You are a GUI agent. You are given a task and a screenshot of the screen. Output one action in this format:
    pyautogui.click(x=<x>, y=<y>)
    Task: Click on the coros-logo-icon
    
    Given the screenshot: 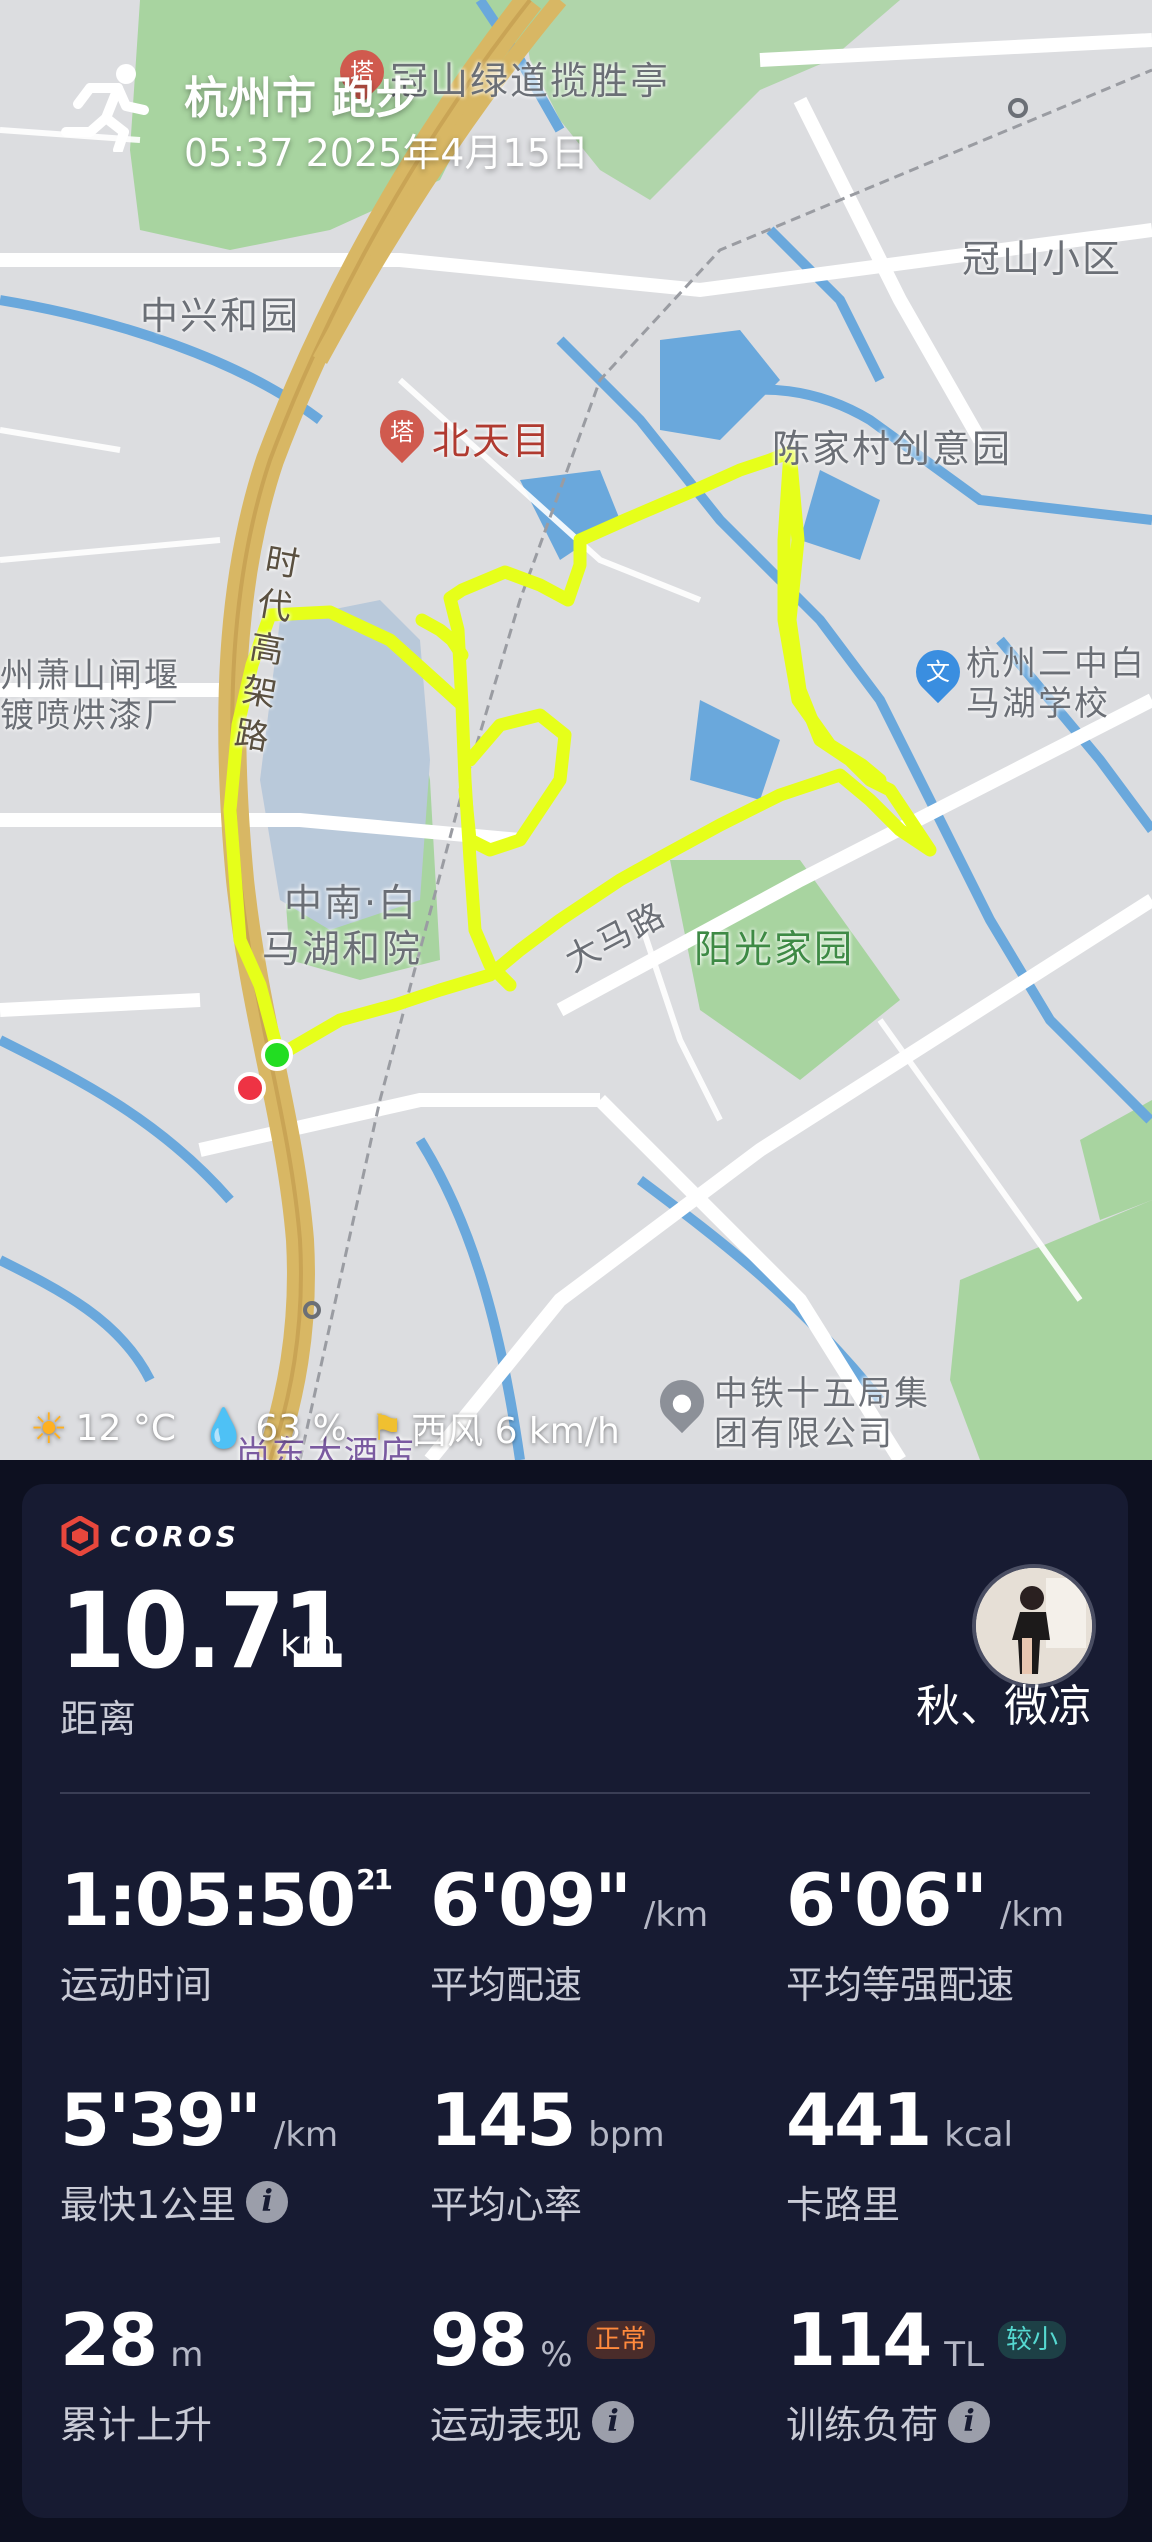 What is the action you would take?
    pyautogui.click(x=80, y=1536)
    